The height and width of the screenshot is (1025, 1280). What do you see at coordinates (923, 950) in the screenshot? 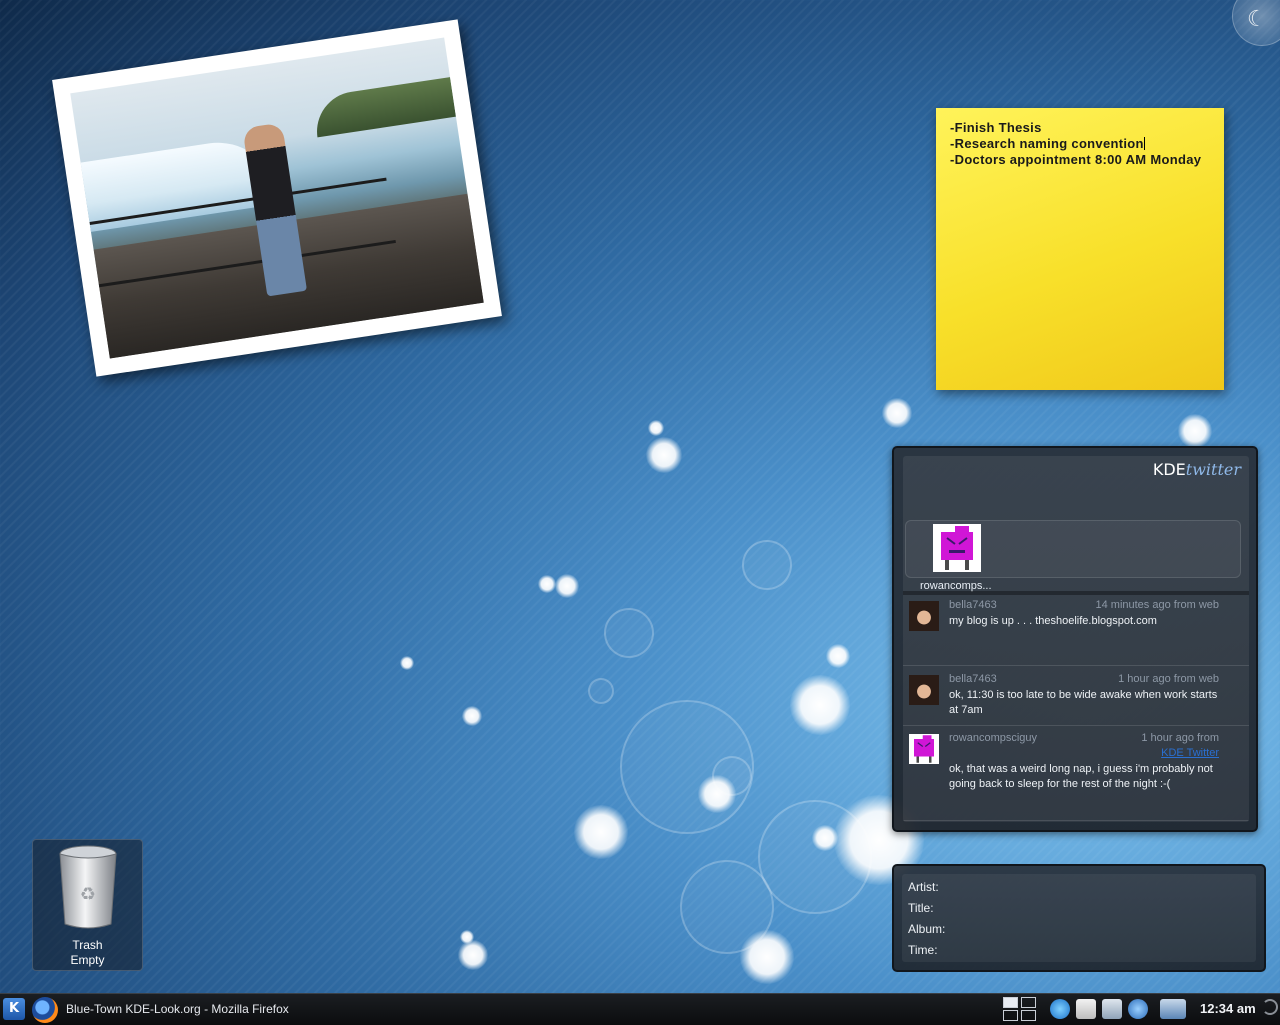
I see `time-label: Time:` at bounding box center [923, 950].